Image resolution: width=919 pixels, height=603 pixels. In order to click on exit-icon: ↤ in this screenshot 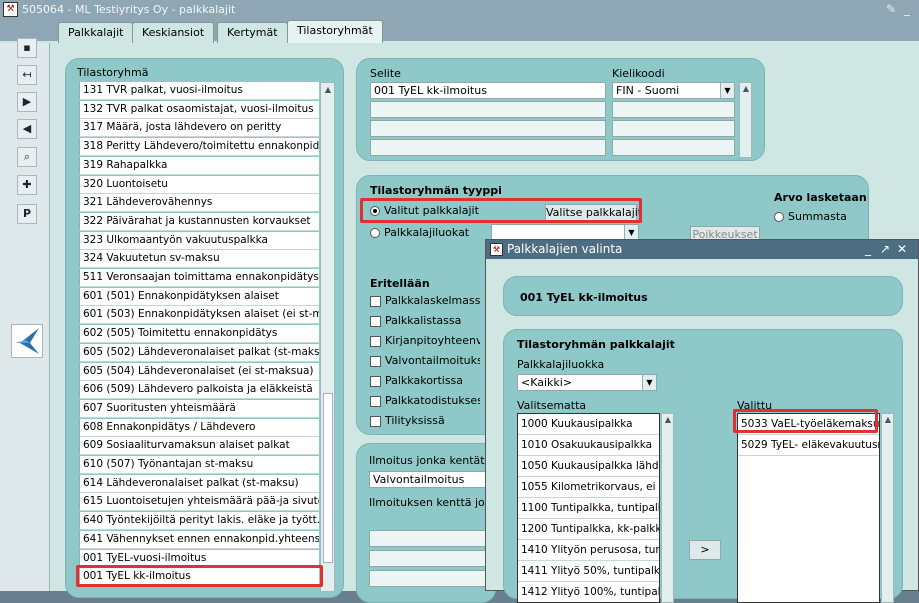, I will do `click(27, 75)`.